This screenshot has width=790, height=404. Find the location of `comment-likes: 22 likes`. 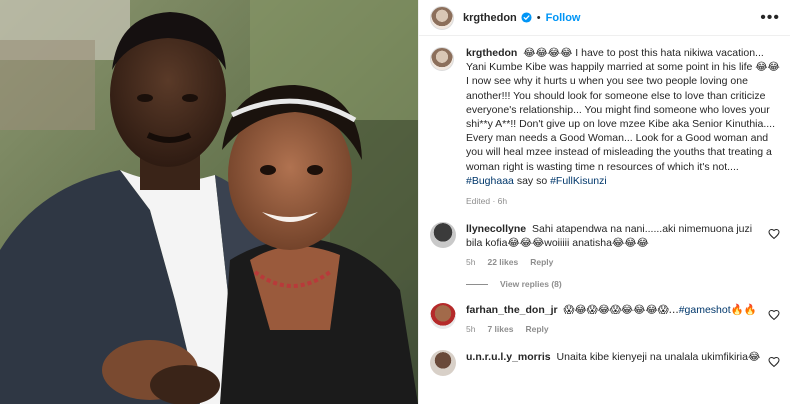

comment-likes: 22 likes is located at coordinates (502, 262).